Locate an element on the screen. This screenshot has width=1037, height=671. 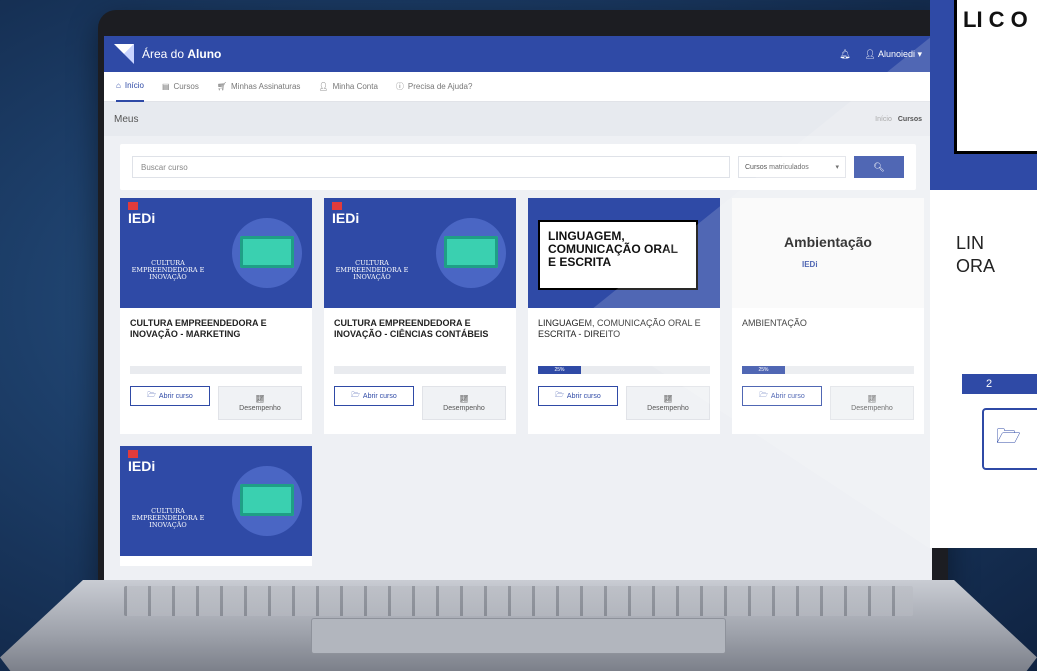
search-input: Buscar curso is located at coordinates (431, 167).